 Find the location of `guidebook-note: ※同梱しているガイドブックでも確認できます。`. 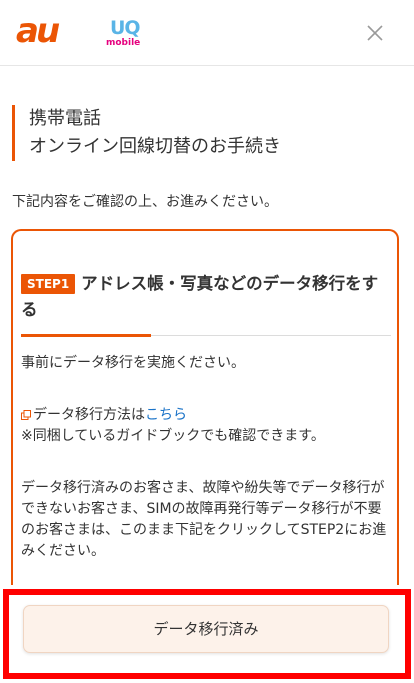

guidebook-note: ※同梱しているガイドブックでも確認できます。 is located at coordinates (173, 436).